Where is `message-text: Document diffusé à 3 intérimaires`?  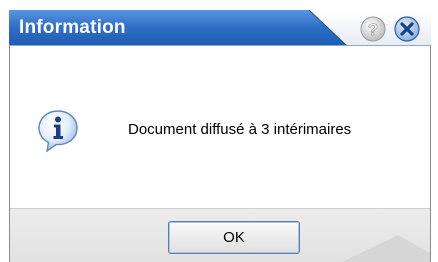
message-text: Document diffusé à 3 intérimaires is located at coordinates (240, 129).